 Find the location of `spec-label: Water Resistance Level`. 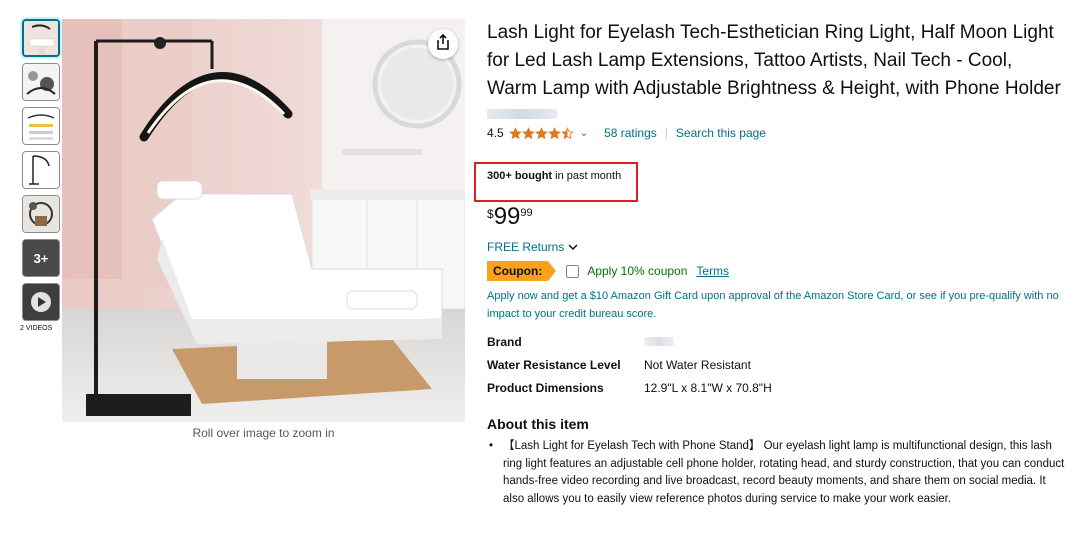

spec-label: Water Resistance Level is located at coordinates (554, 364).